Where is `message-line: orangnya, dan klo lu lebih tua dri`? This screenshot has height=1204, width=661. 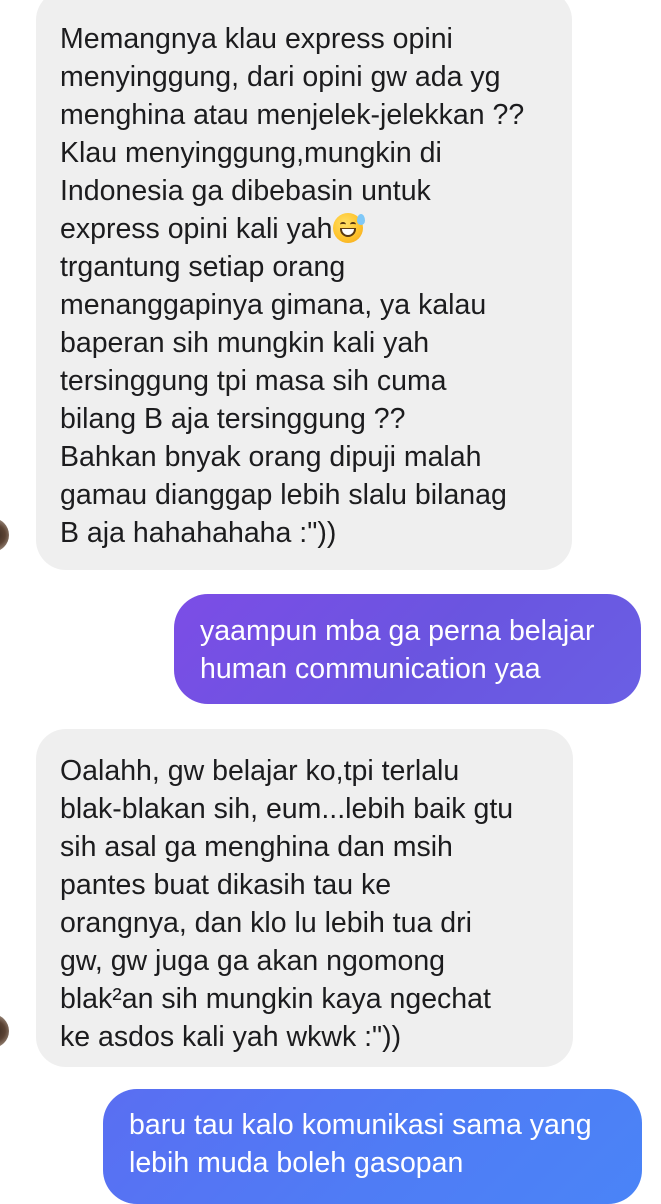
message-line: orangnya, dan klo lu lebih tua dri is located at coordinates (266, 923).